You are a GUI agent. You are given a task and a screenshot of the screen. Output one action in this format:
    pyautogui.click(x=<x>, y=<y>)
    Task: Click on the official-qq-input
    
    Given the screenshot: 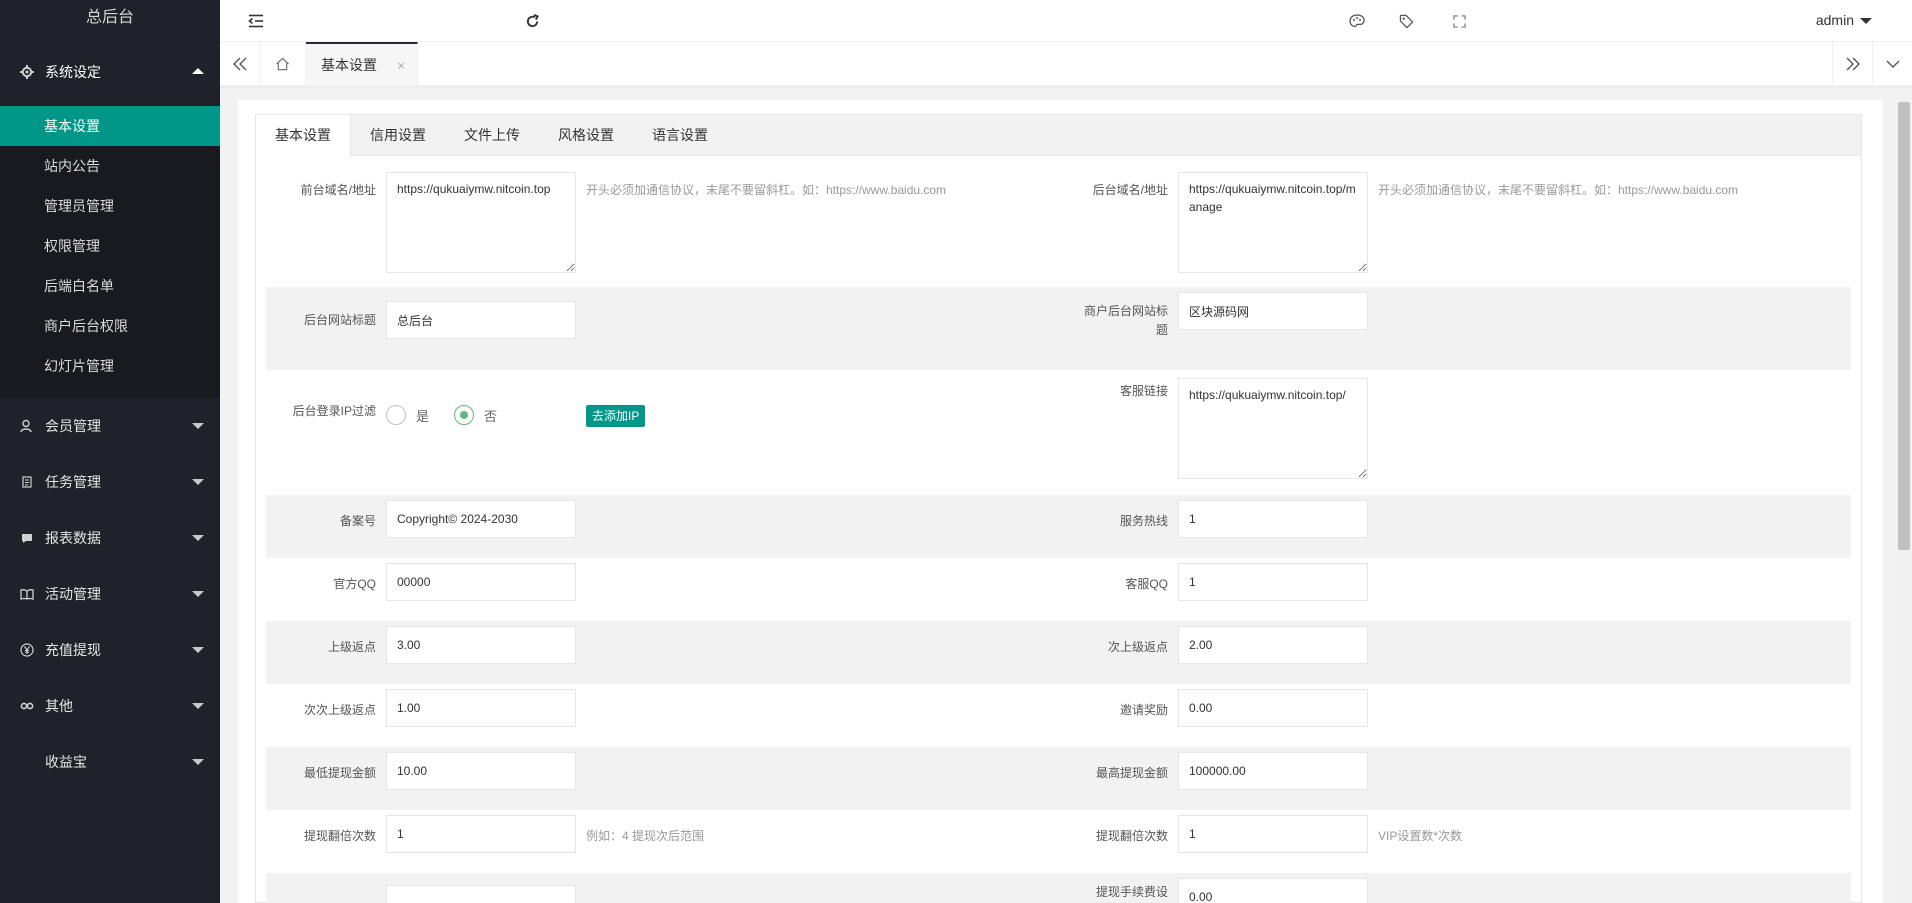 What is the action you would take?
    pyautogui.click(x=481, y=582)
    